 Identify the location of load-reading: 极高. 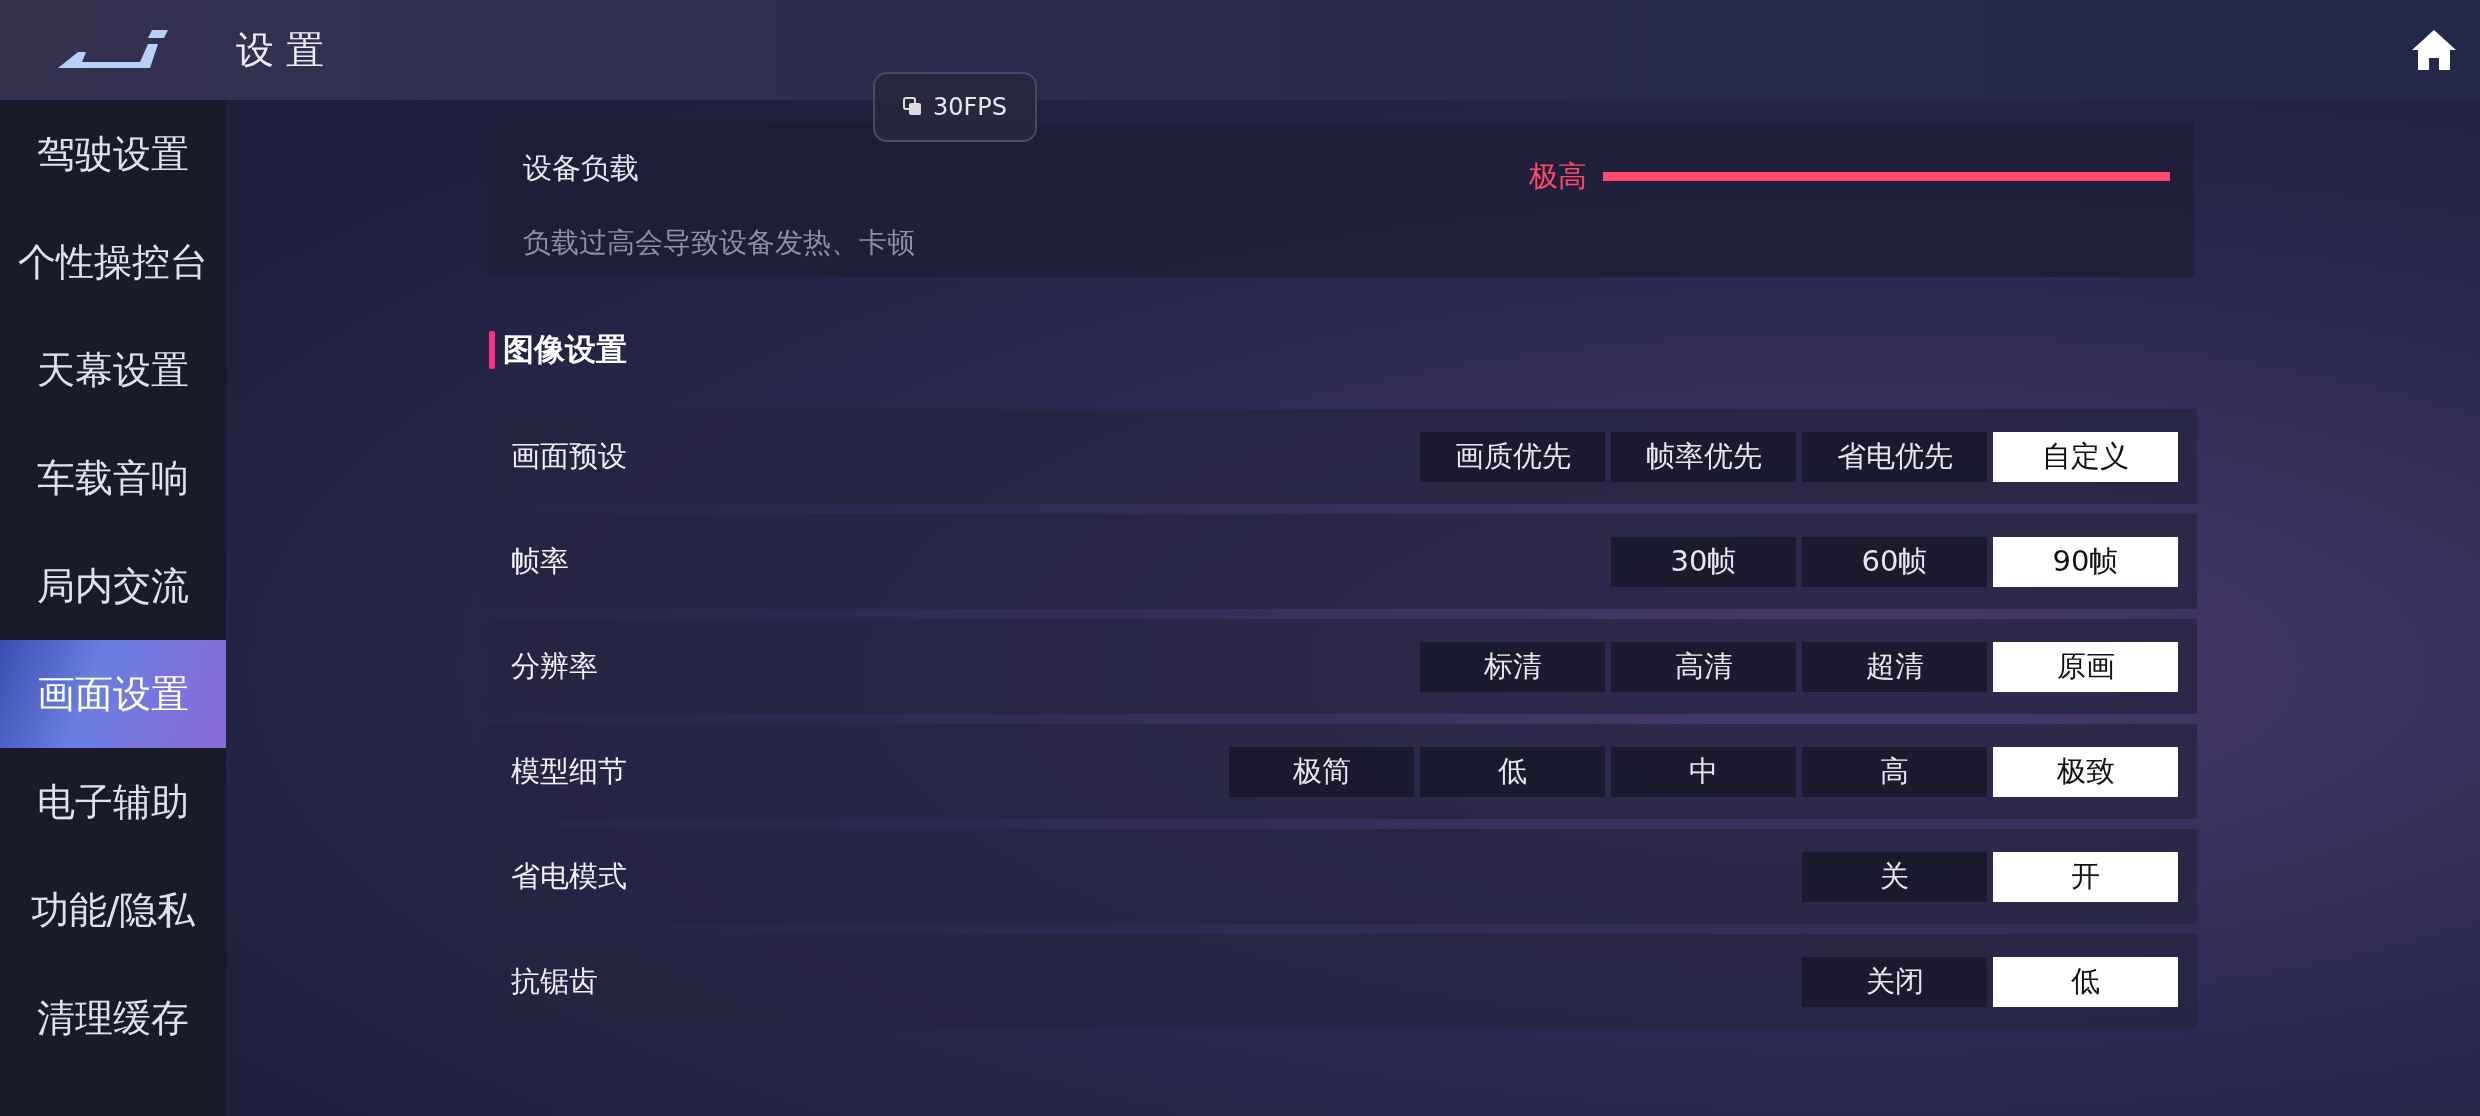
(1558, 176).